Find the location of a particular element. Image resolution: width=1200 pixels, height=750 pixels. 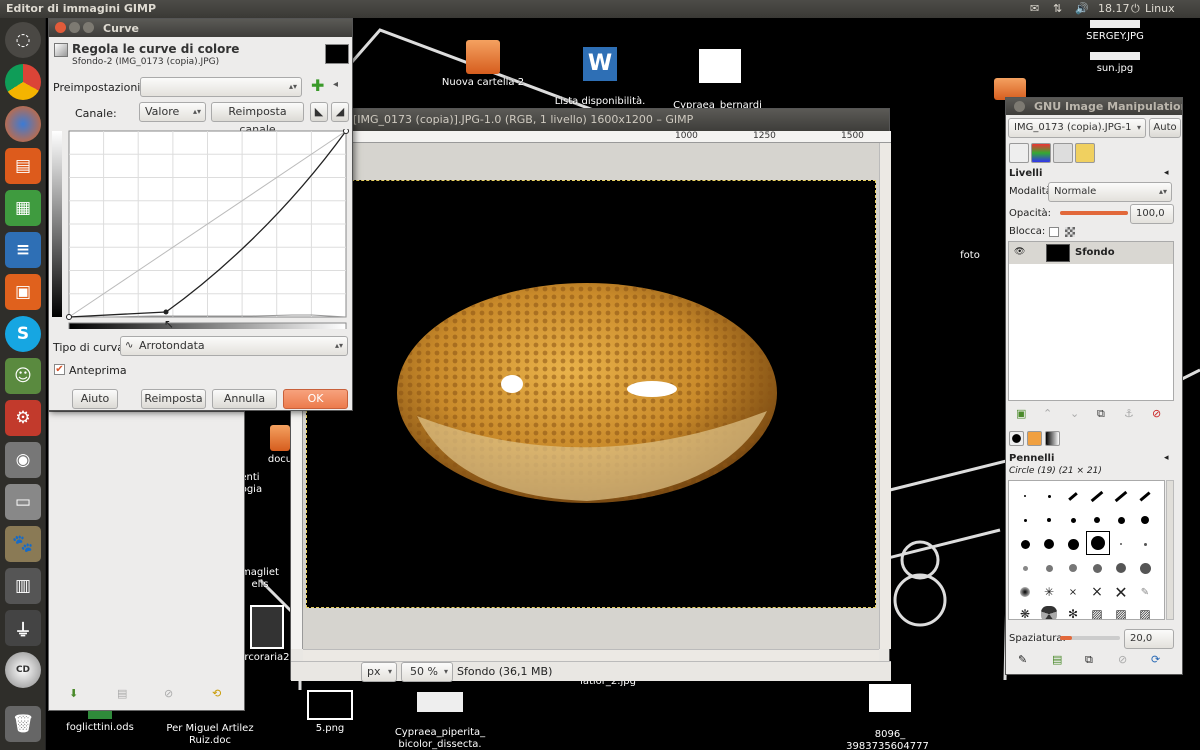

preset-menu-icon: ◂ is located at coordinates (335, 84).